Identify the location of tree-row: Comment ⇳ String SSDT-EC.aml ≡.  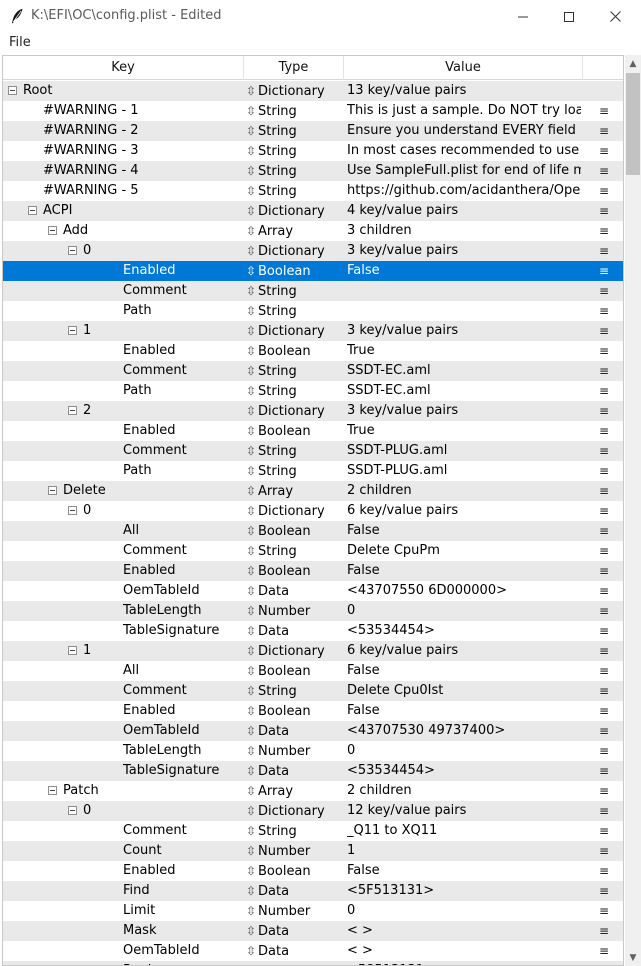
(313, 371).